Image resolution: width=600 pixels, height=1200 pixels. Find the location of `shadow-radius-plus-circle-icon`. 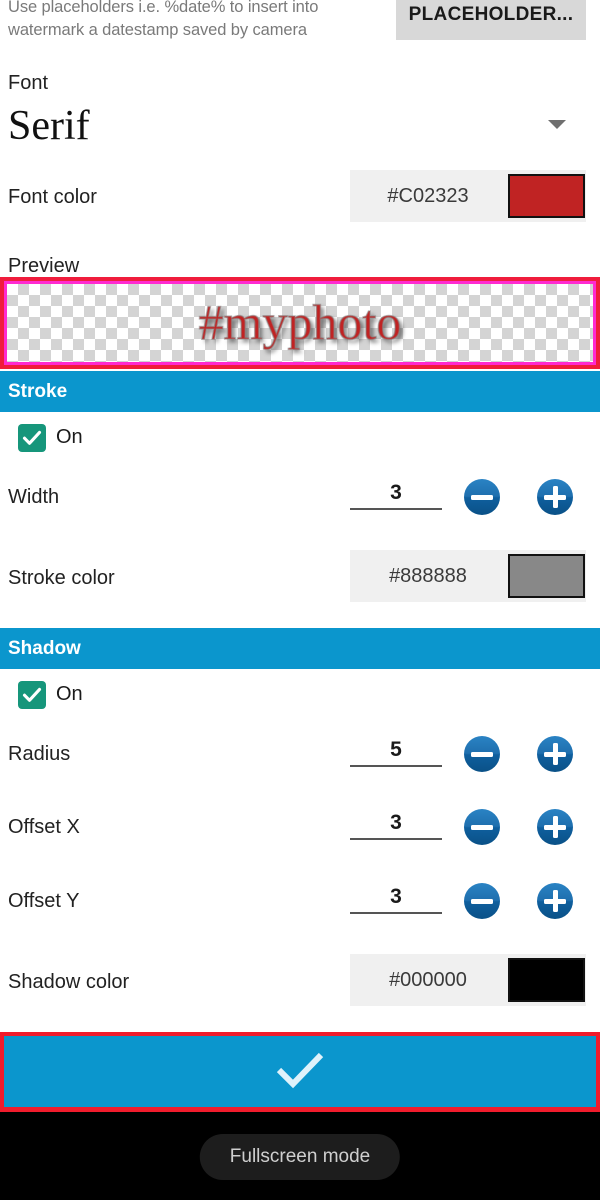

shadow-radius-plus-circle-icon is located at coordinates (555, 754).